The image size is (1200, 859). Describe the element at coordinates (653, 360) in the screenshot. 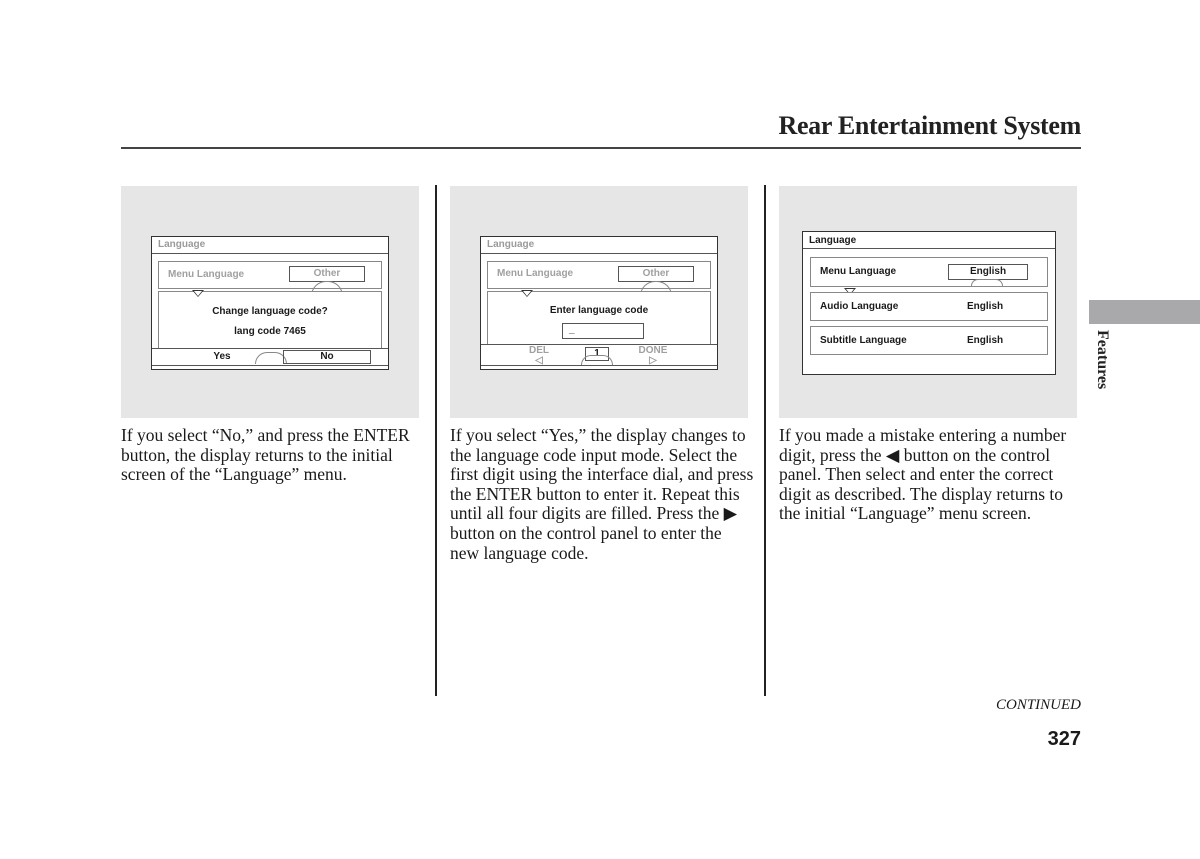

I see `right-arrow-icon: ▷` at that location.